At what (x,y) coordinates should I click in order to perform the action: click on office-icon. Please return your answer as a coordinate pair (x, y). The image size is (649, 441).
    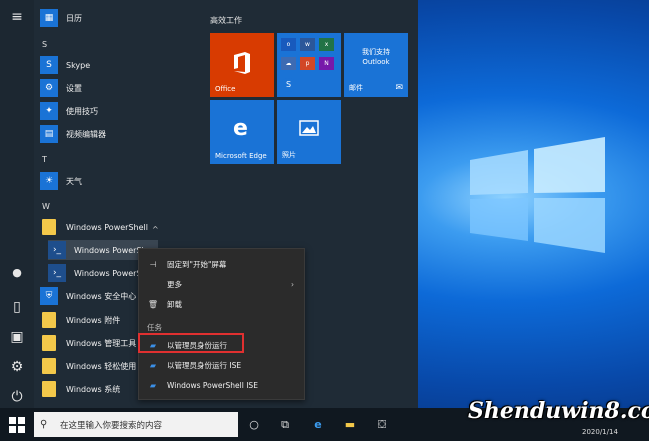
    Looking at the image, I should click on (242, 63).